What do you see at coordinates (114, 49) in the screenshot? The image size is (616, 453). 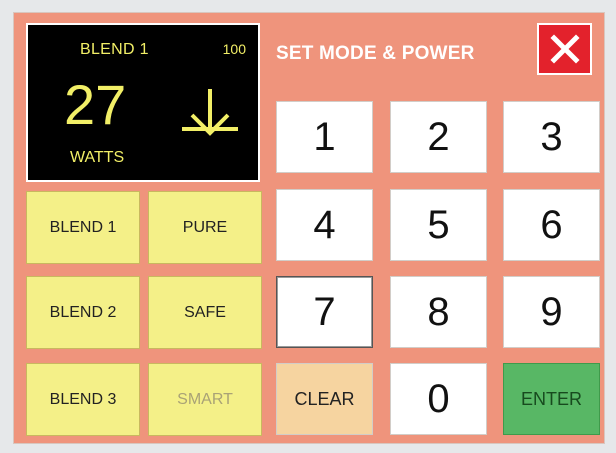 I see `display-mode-label: BLEND 1` at bounding box center [114, 49].